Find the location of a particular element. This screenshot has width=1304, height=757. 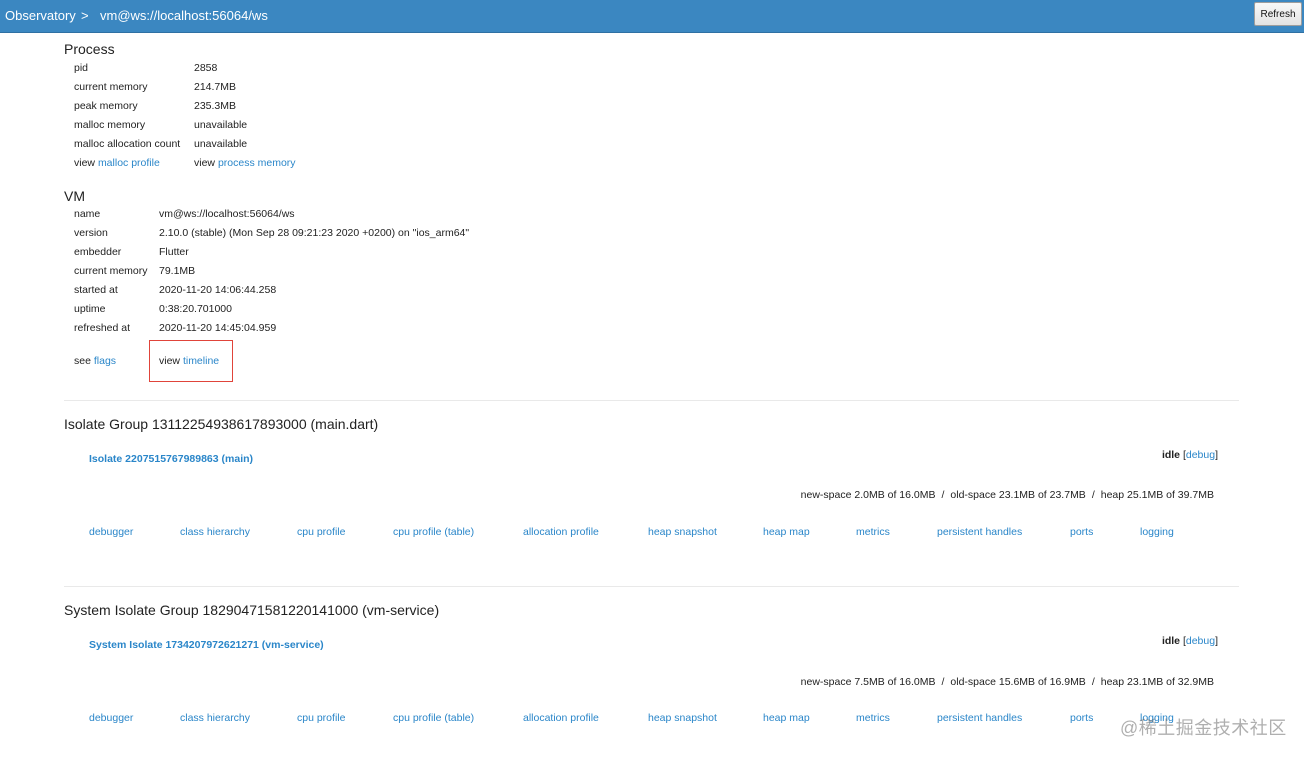

timeline-link: timeline is located at coordinates (201, 361).